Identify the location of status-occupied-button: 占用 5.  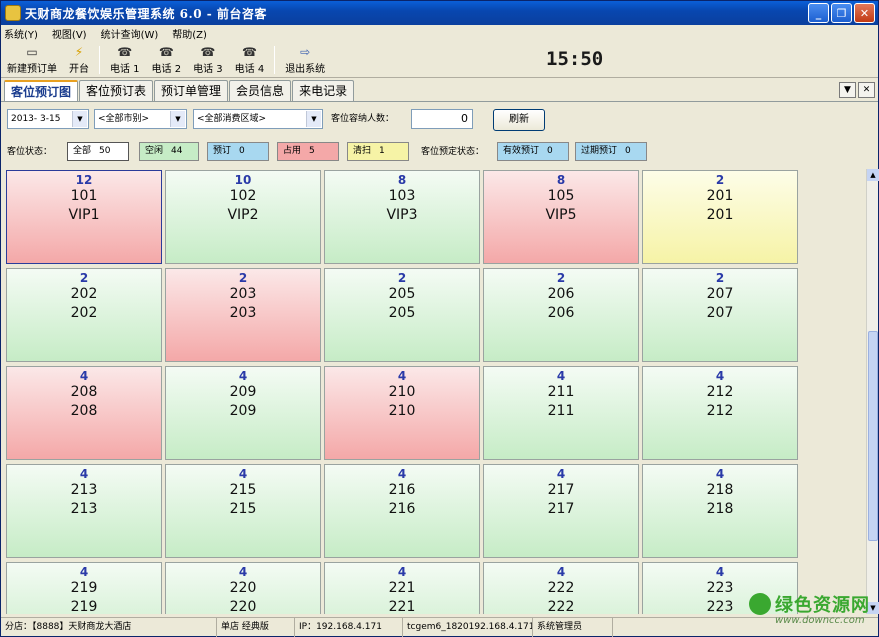
(308, 151).